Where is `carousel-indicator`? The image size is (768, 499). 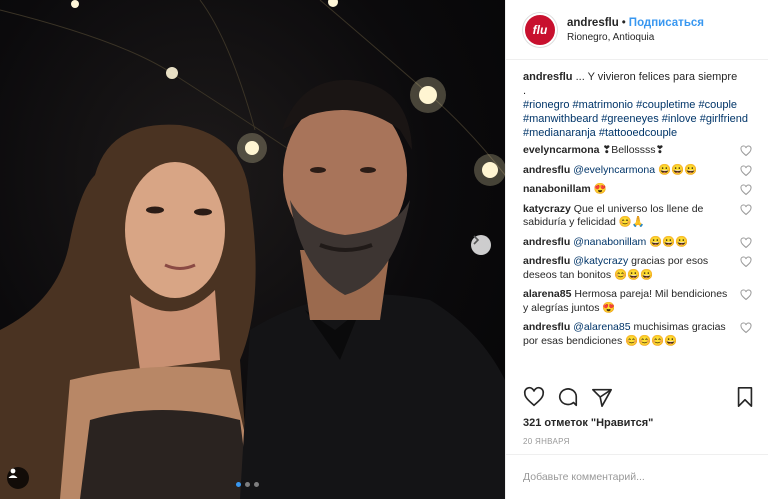
carousel-indicator is located at coordinates (247, 484).